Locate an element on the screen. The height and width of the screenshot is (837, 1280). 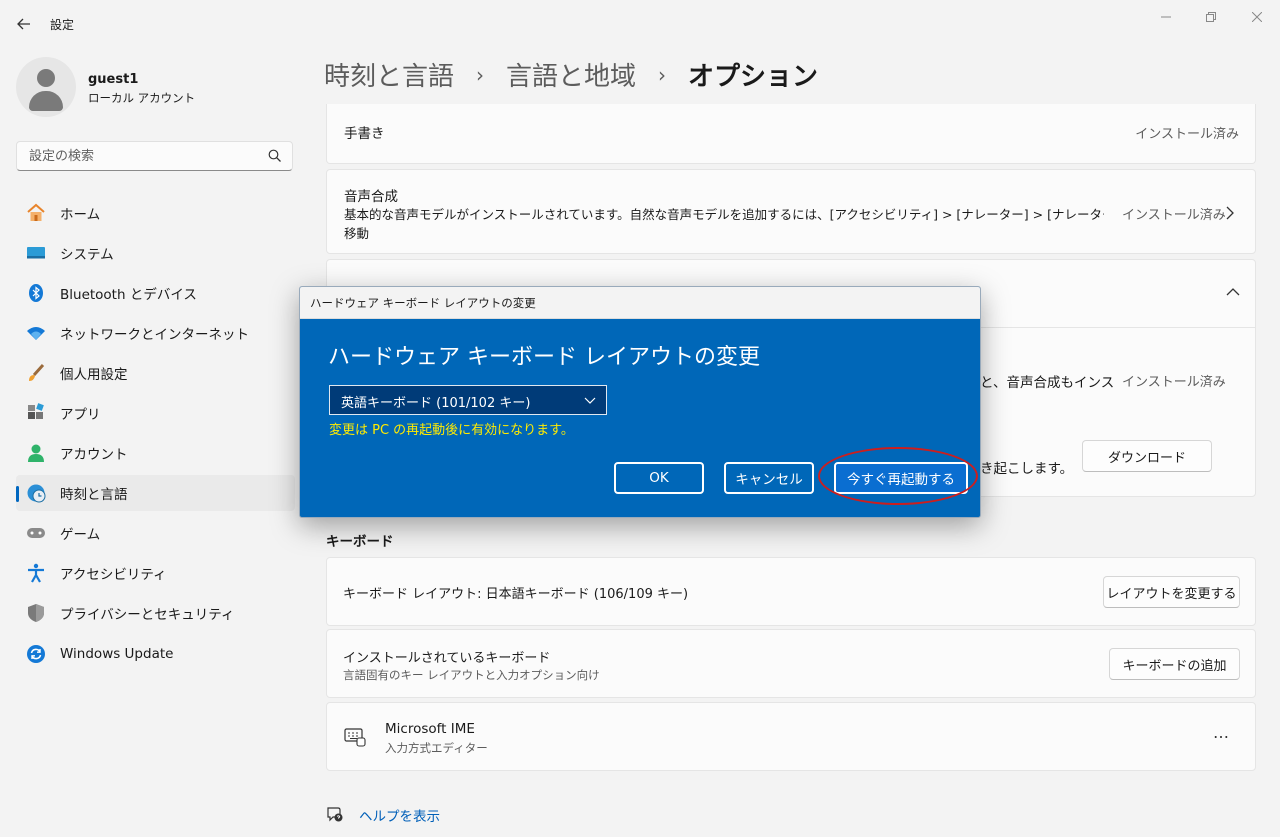
handwriting-card: 手書き インストール済み is located at coordinates (791, 134).